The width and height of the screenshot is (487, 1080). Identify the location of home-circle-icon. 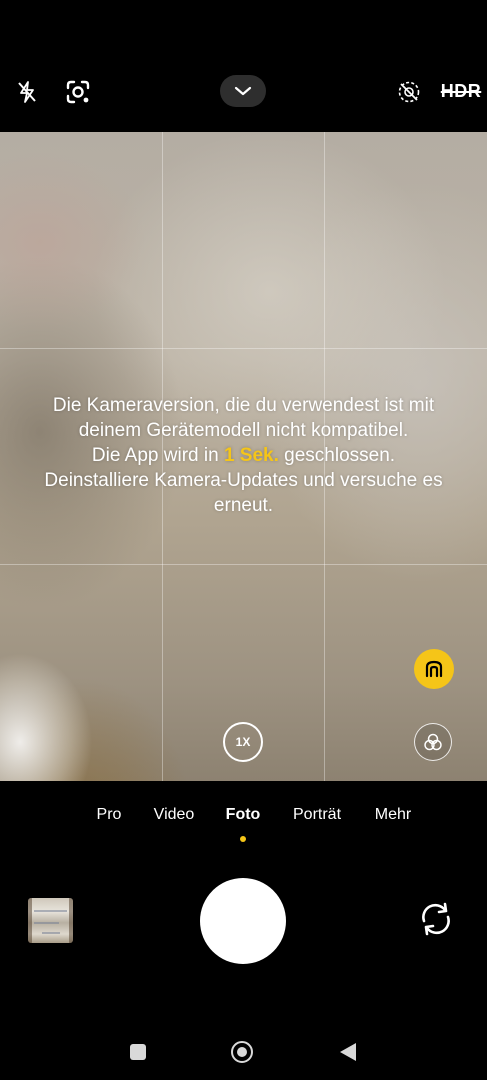
(242, 1052).